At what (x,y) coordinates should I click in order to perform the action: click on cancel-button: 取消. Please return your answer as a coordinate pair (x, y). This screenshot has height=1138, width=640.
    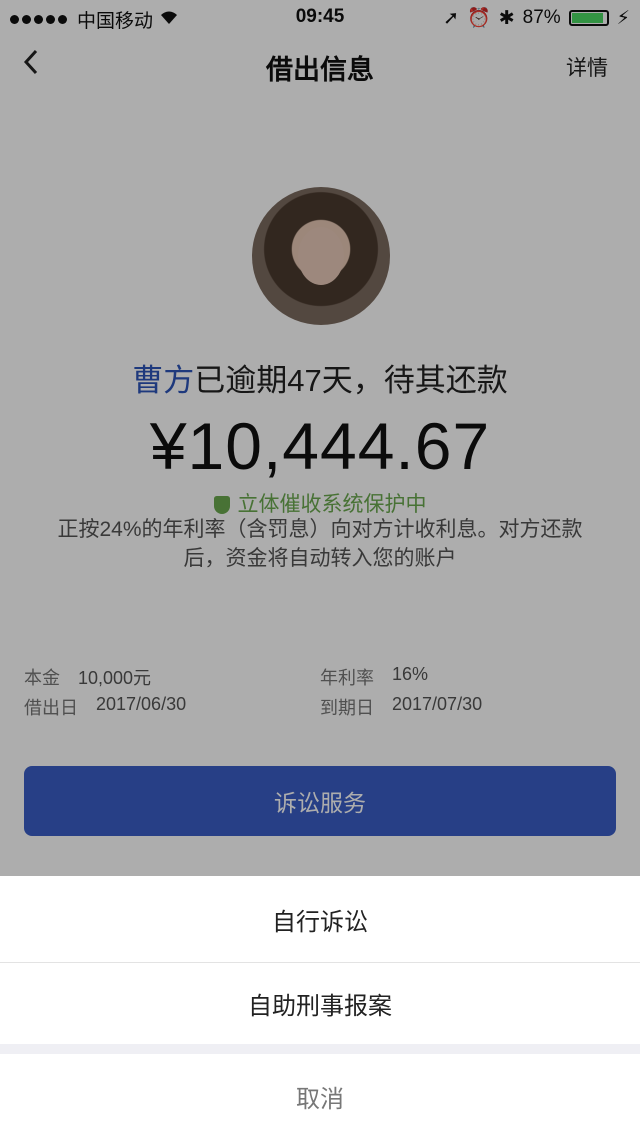
    Looking at the image, I should click on (320, 1096).